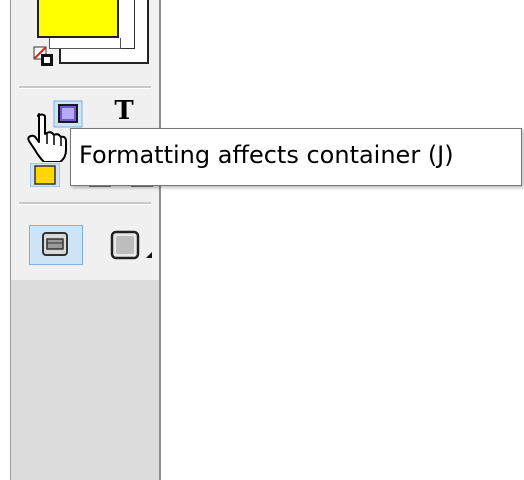 This screenshot has height=480, width=524. What do you see at coordinates (78, 19) in the screenshot?
I see `fill-swatch` at bounding box center [78, 19].